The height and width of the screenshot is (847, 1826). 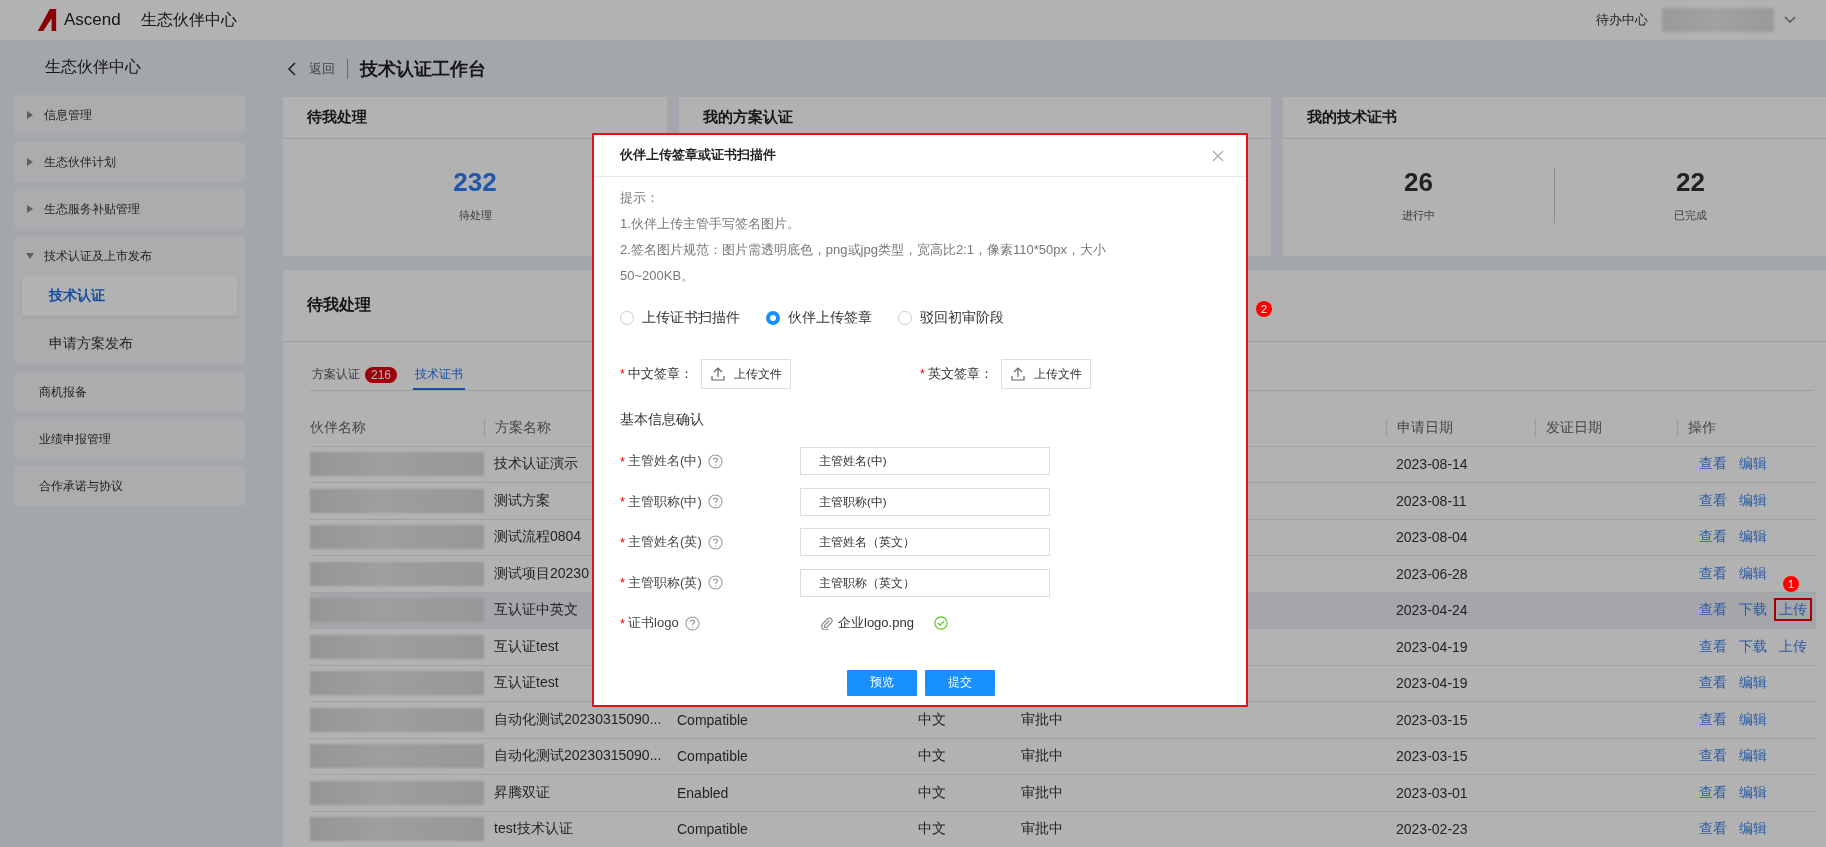 What do you see at coordinates (522, 791) in the screenshot?
I see `table-cell: 昇腾双证` at bounding box center [522, 791].